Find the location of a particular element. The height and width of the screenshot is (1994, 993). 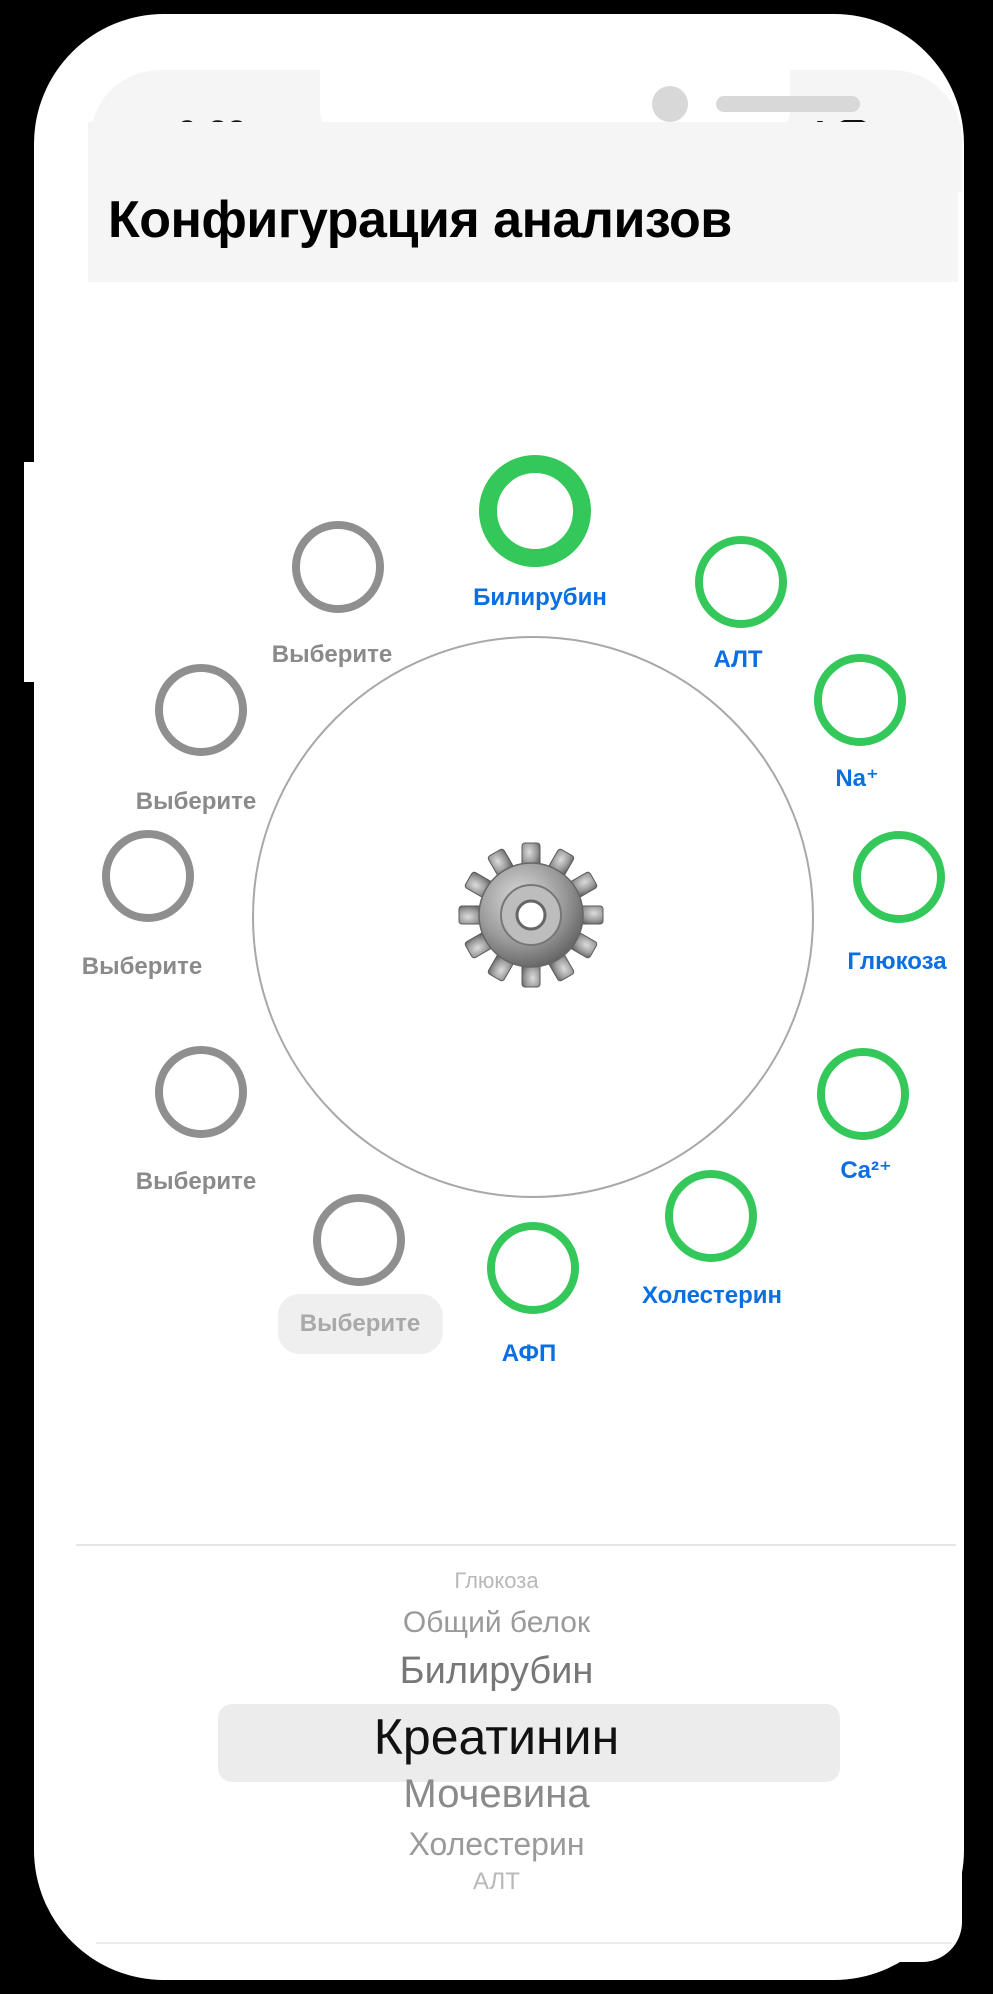

picker-item: Билирубин is located at coordinates (496, 1671).